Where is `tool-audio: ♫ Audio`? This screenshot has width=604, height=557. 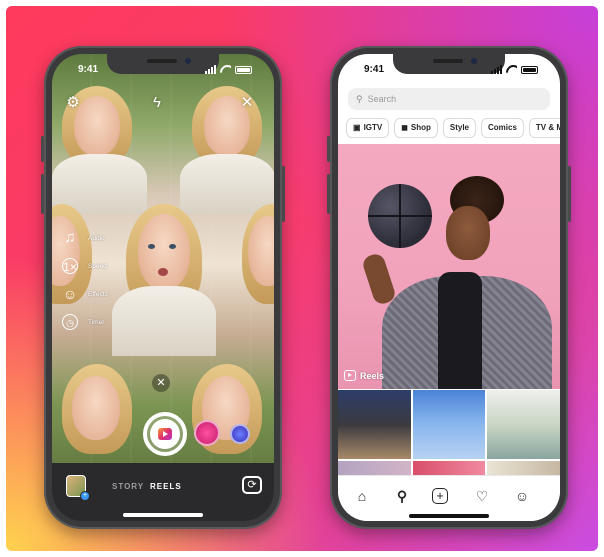 tool-audio: ♫ Audio is located at coordinates (83, 237).